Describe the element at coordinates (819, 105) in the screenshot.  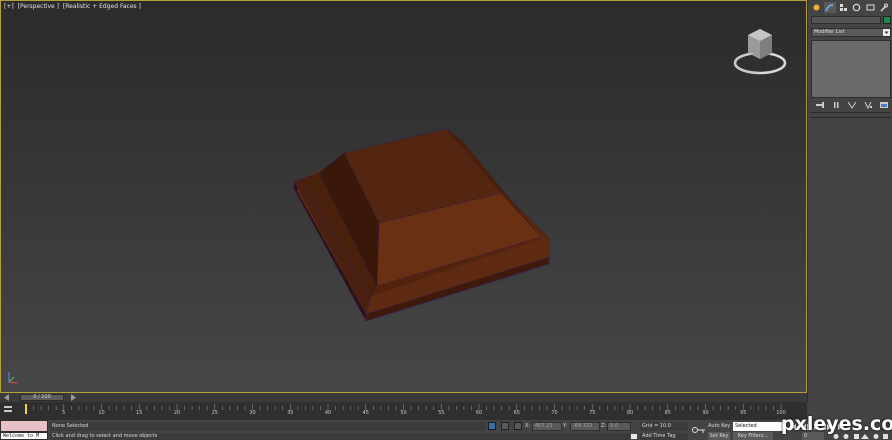
I see `pin-stack-icon` at that location.